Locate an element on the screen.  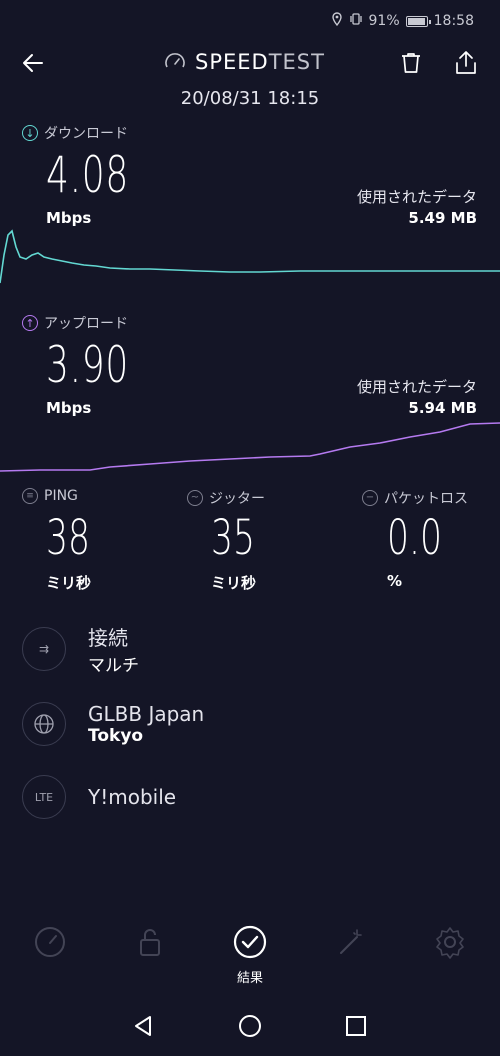
nav-speed is located at coordinates (50, 944).